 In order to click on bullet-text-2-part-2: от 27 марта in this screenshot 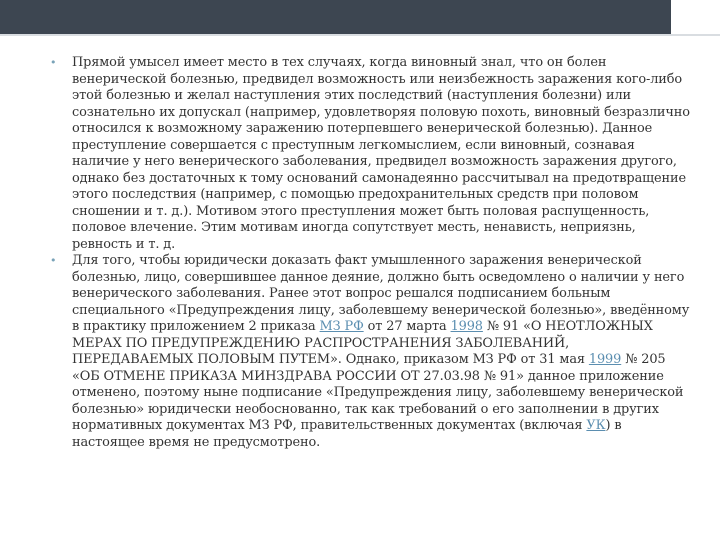, I will do `click(407, 326)`.